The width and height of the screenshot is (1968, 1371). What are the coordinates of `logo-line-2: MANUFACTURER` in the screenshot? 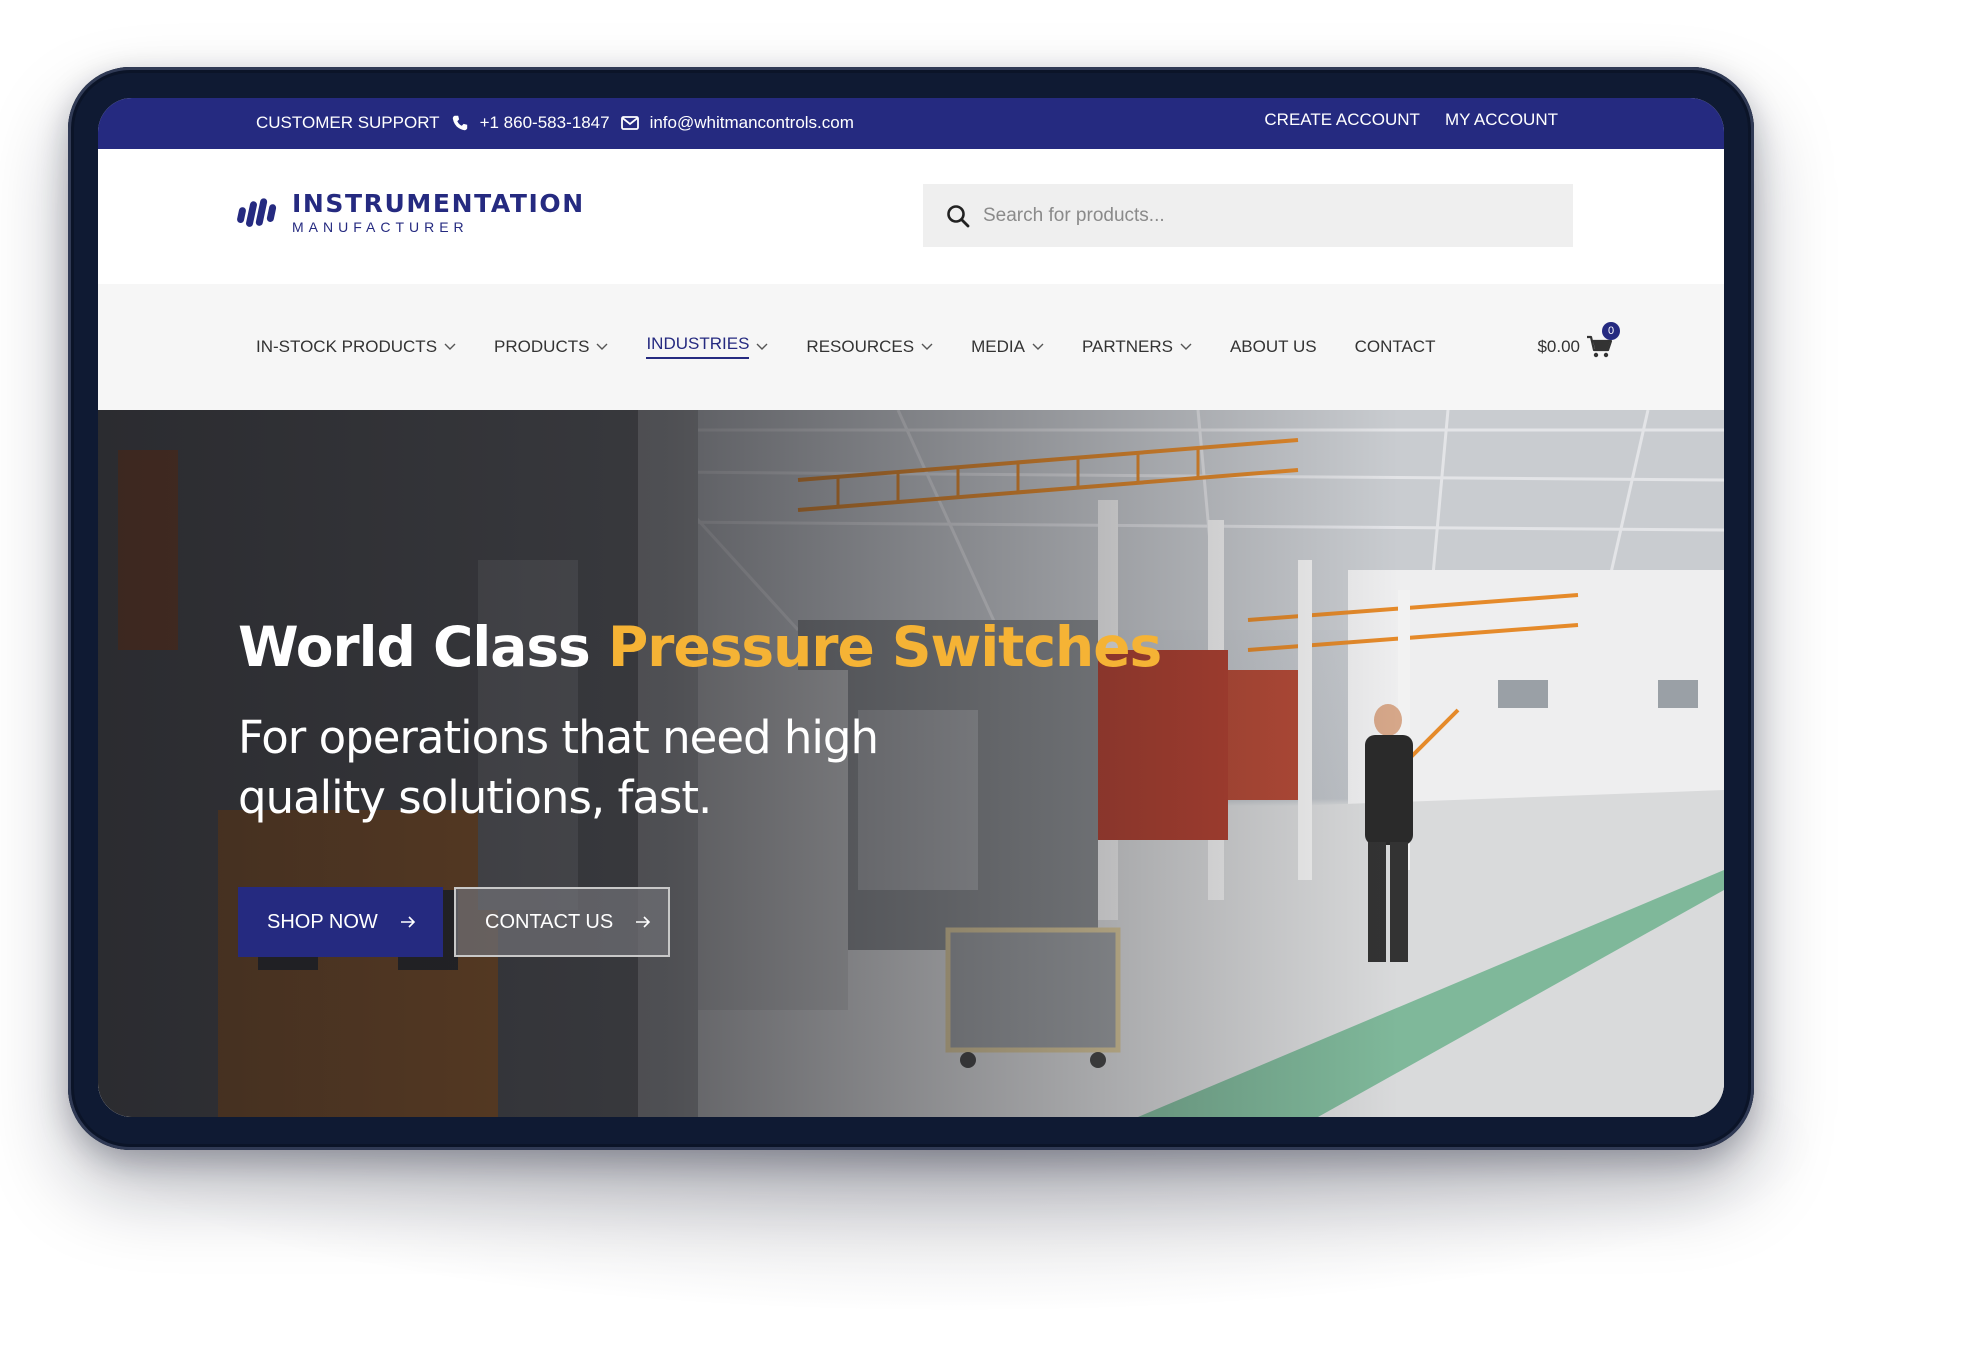 It's located at (380, 227).